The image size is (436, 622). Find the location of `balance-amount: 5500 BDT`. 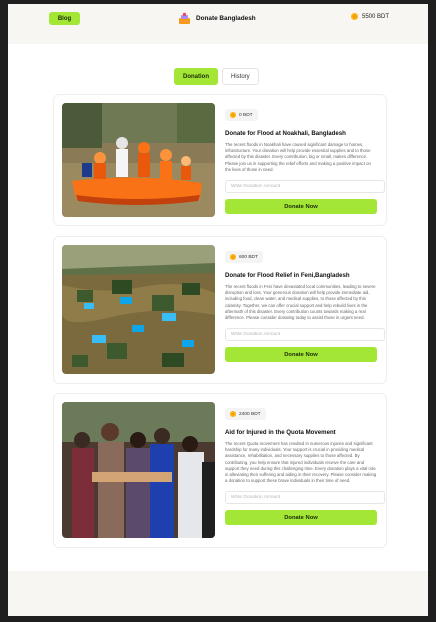

balance-amount: 5500 BDT is located at coordinates (376, 16).